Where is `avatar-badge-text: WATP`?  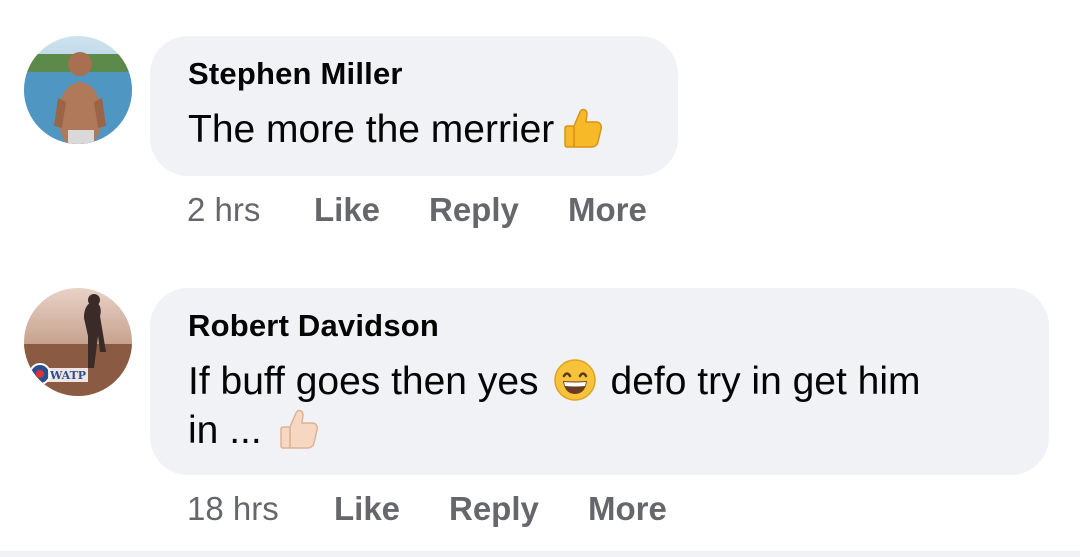
avatar-badge-text: WATP is located at coordinates (67, 375).